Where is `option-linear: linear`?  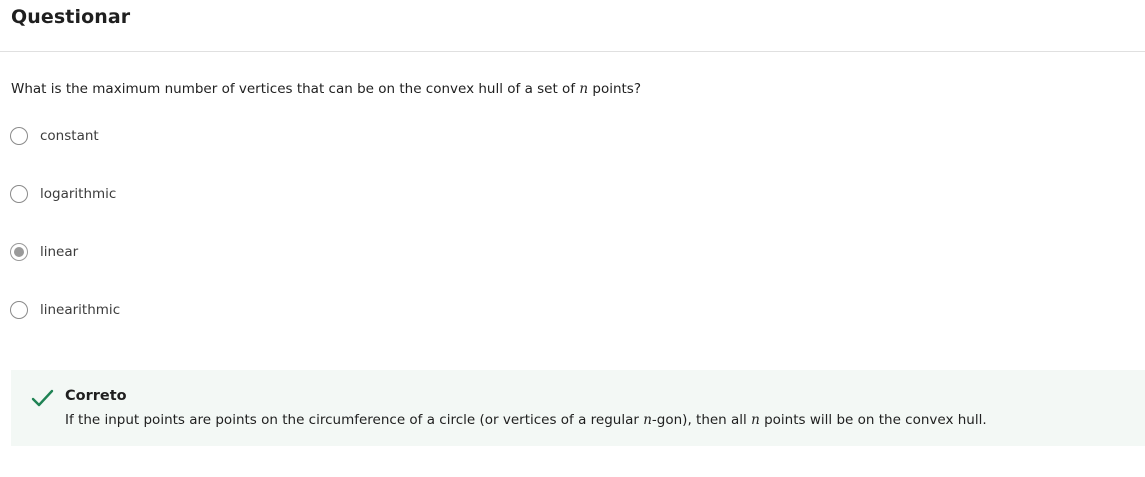 option-linear: linear is located at coordinates (44, 252).